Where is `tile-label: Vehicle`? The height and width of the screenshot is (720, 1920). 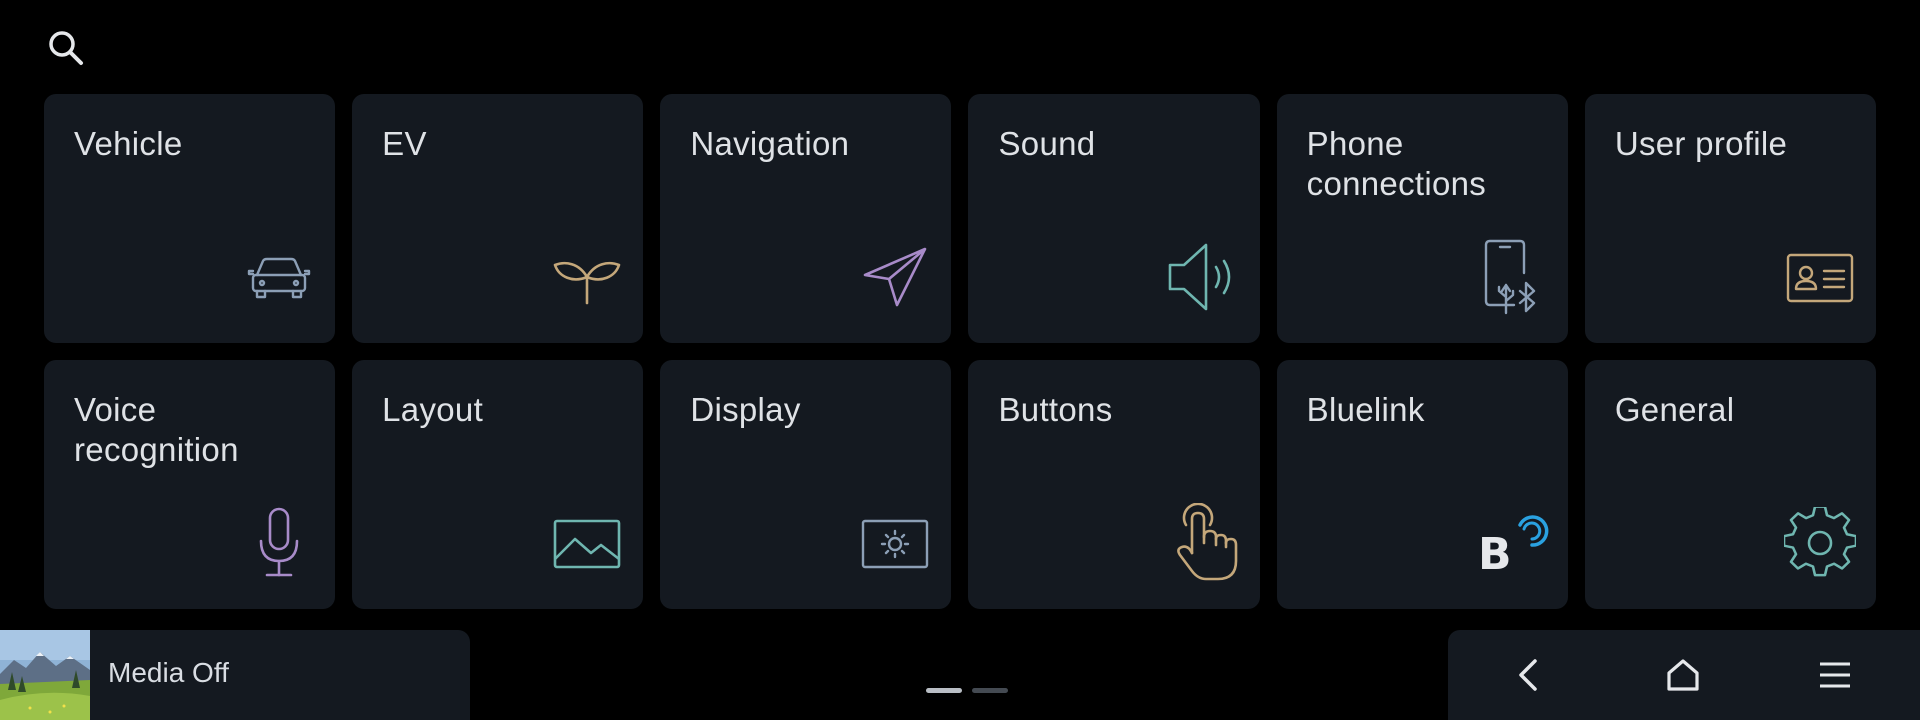
tile-label: Vehicle is located at coordinates (128, 143).